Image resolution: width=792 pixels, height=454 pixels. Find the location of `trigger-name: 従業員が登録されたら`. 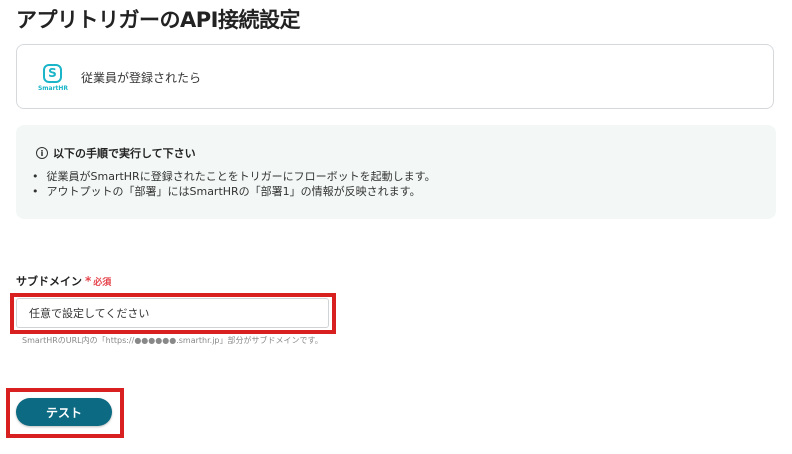

trigger-name: 従業員が登録されたら is located at coordinates (141, 78).